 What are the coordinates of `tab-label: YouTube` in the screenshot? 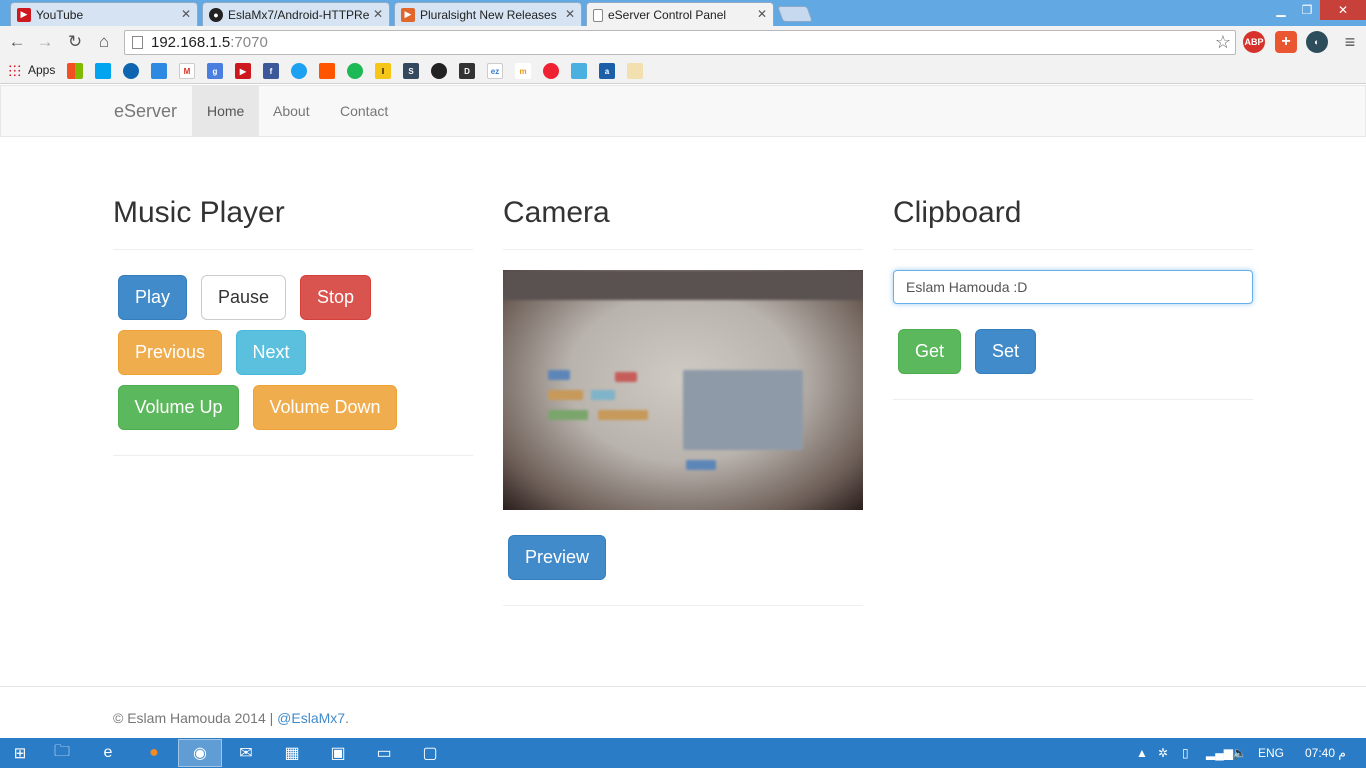 It's located at (60, 14).